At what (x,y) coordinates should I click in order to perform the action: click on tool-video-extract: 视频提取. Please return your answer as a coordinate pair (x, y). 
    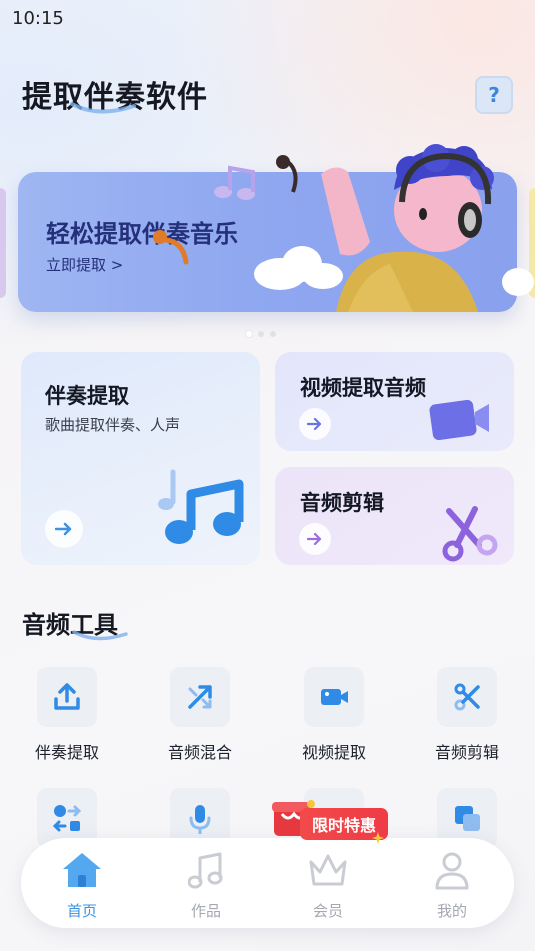
    Looking at the image, I should click on (334, 715).